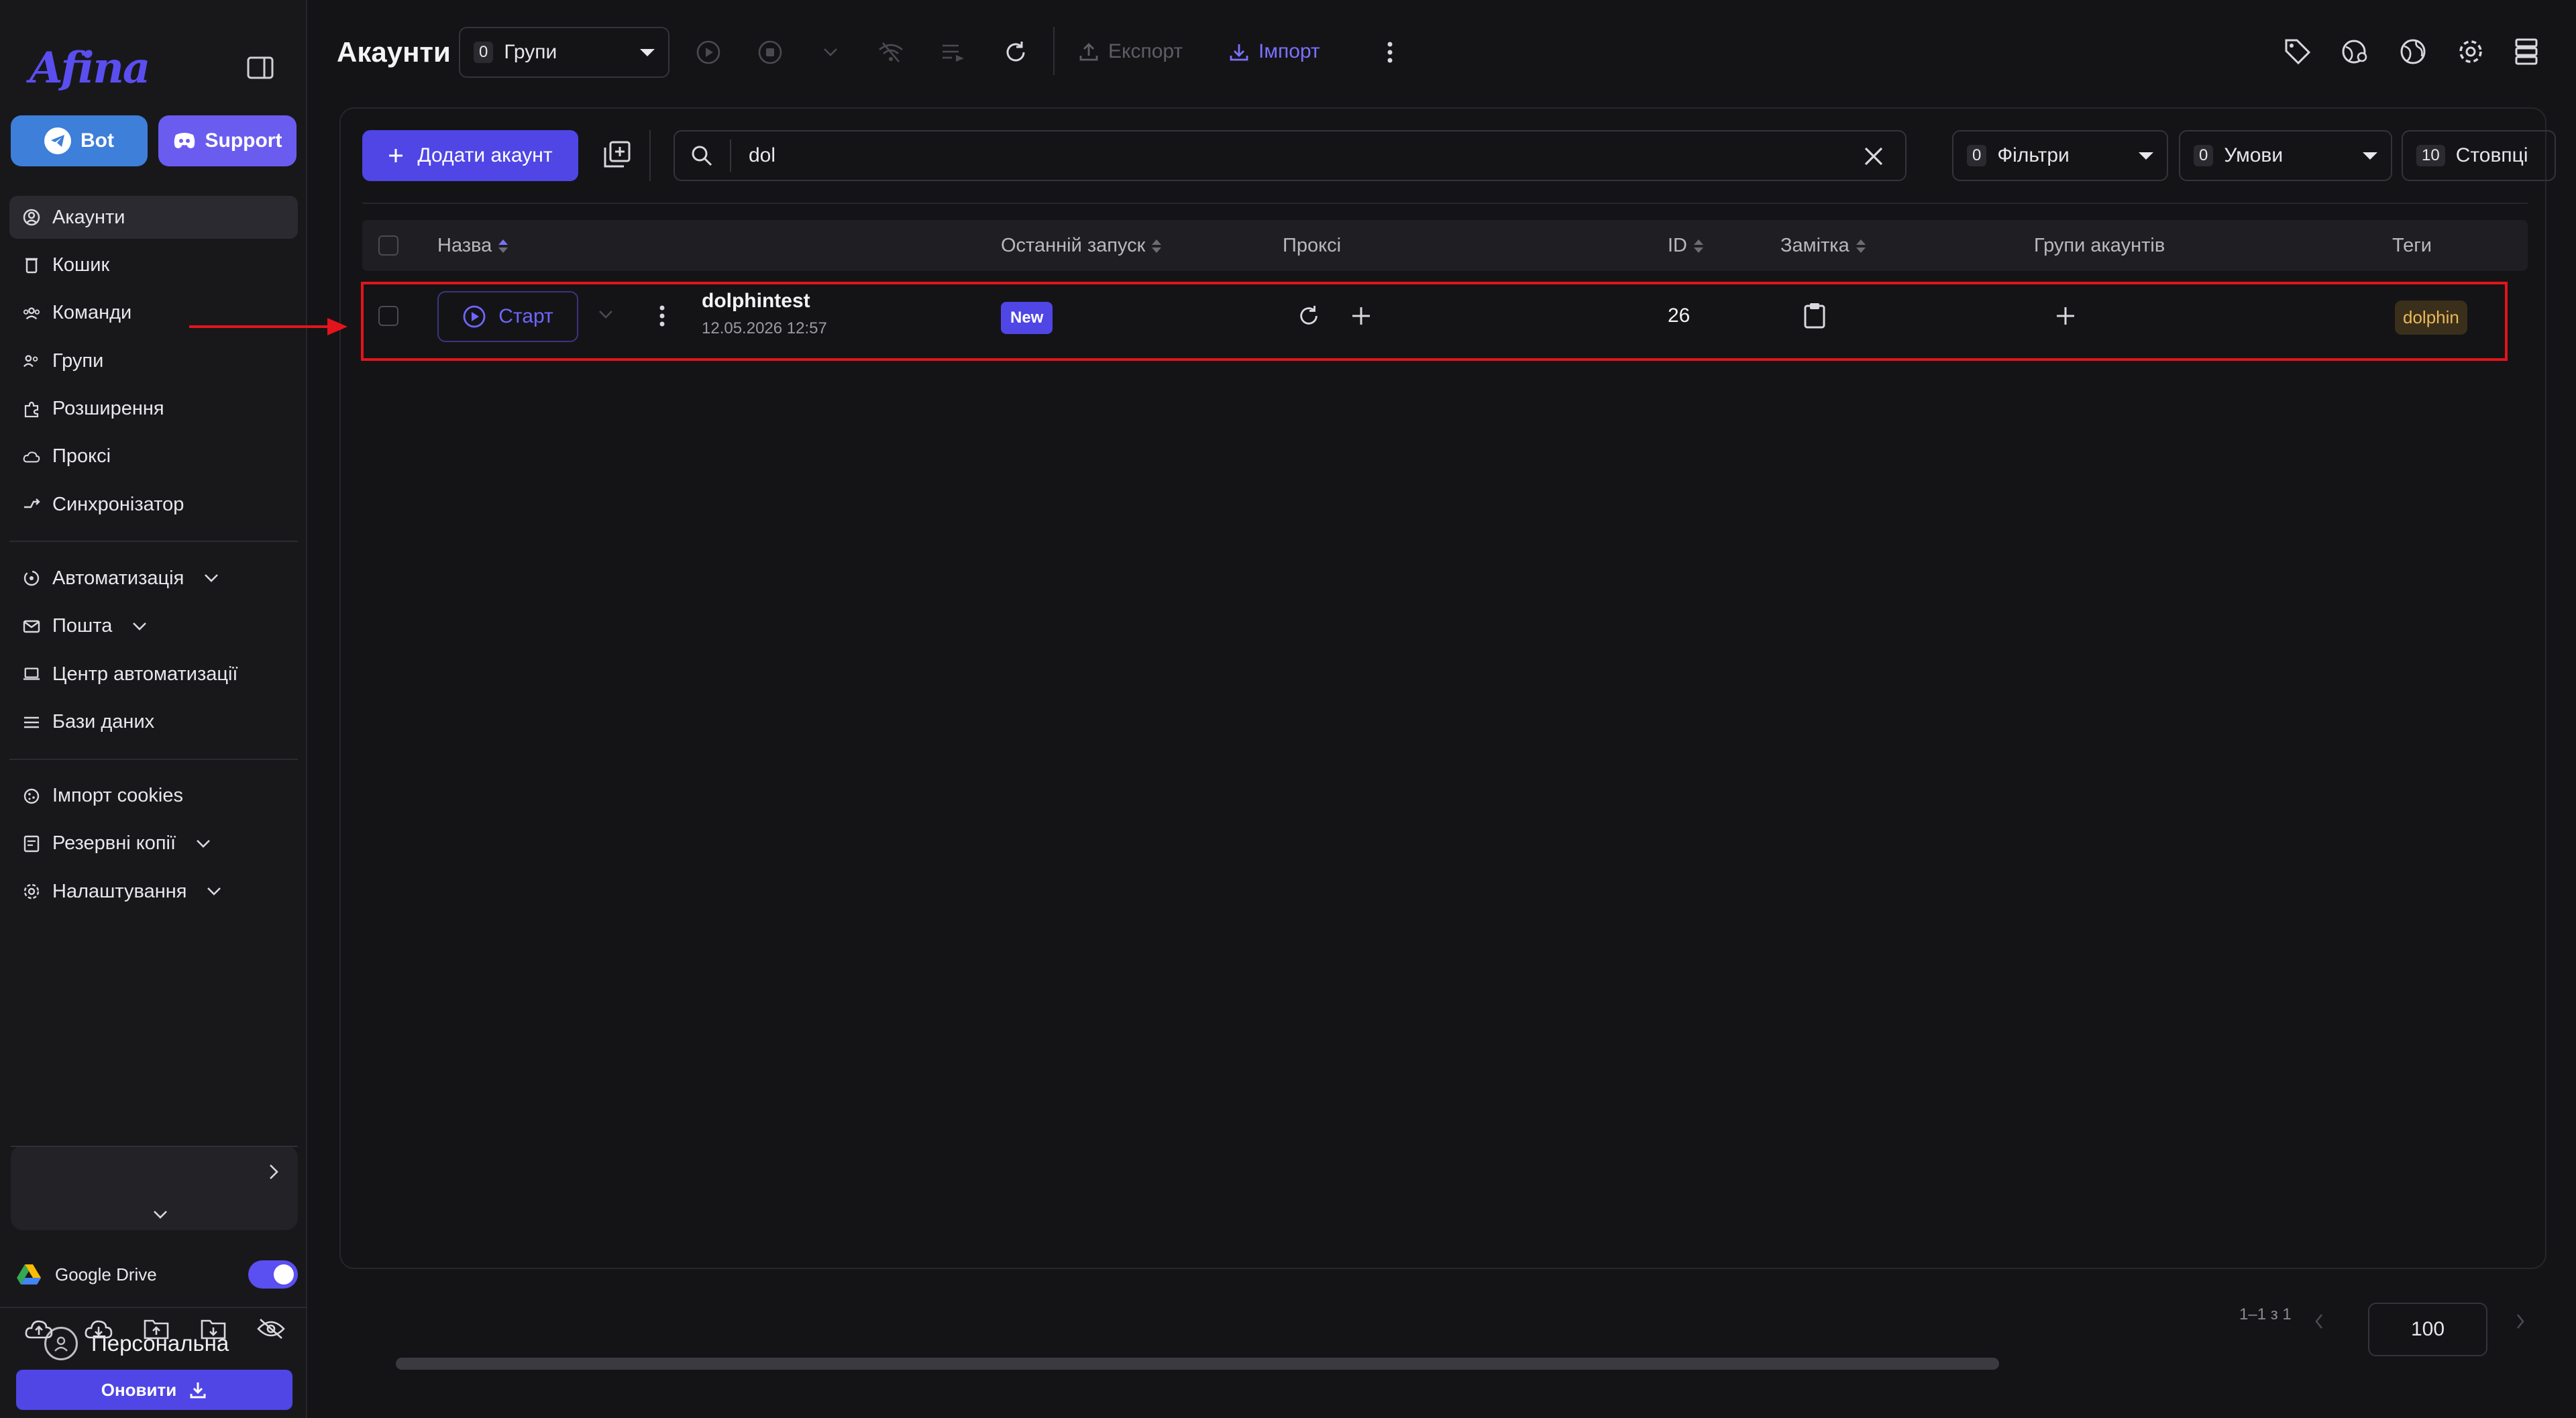 The image size is (2576, 1418). Describe the element at coordinates (2099, 245) in the screenshot. I see `column-header-label: Групи акаунтів` at that location.